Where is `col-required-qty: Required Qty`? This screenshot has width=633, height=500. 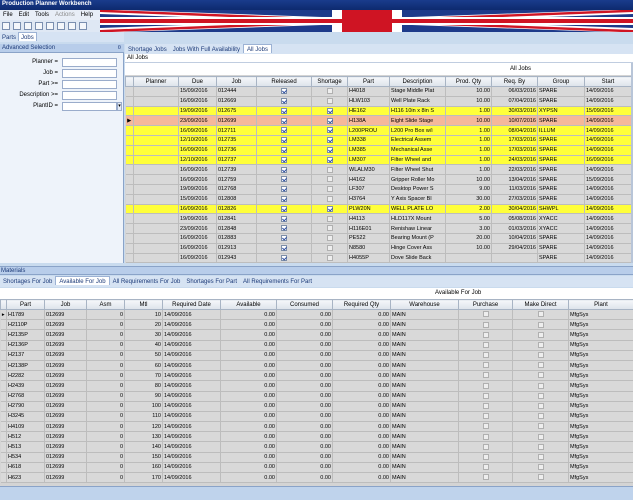
col-required-qty: Required Qty is located at coordinates (361, 304).